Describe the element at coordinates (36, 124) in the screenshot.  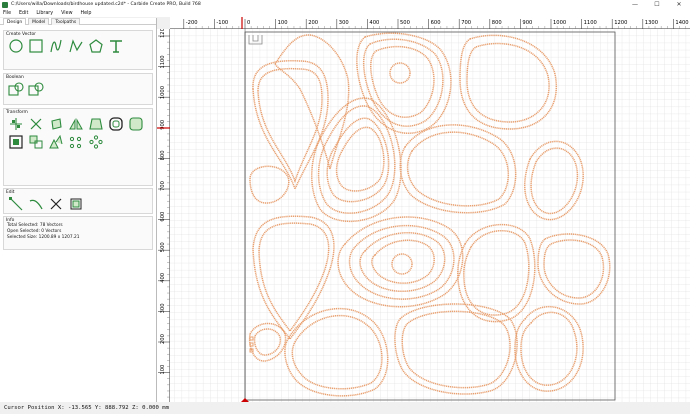
I see `scale-icon` at that location.